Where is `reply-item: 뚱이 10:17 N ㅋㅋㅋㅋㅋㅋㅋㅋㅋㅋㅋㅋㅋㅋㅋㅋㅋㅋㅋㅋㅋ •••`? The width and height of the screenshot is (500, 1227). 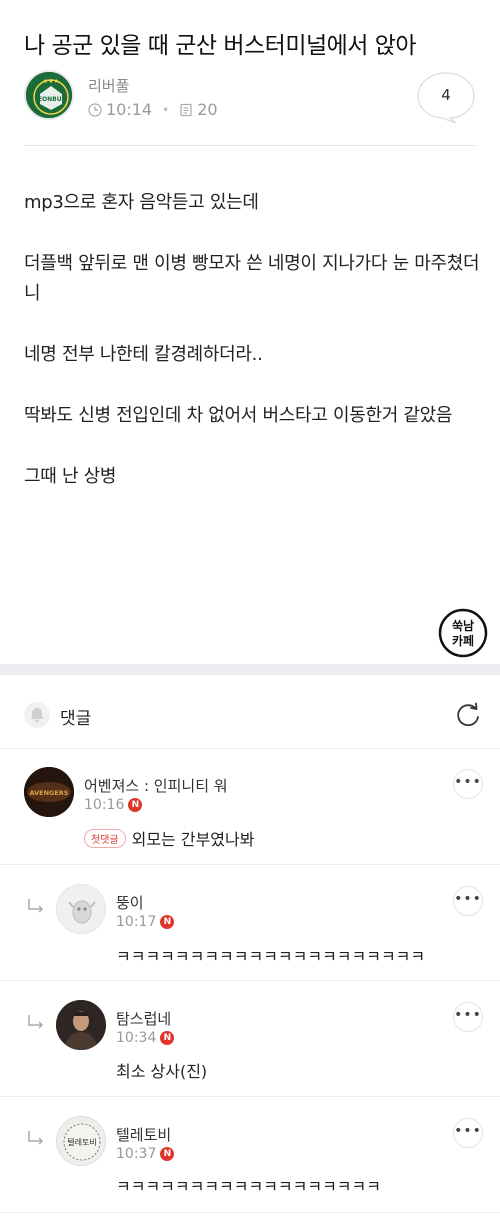
reply-item: 뚱이 10:17 N ㅋㅋㅋㅋㅋㅋㅋㅋㅋㅋㅋㅋㅋㅋㅋㅋㅋㅋㅋㅋㅋ ••• is located at coordinates (250, 923).